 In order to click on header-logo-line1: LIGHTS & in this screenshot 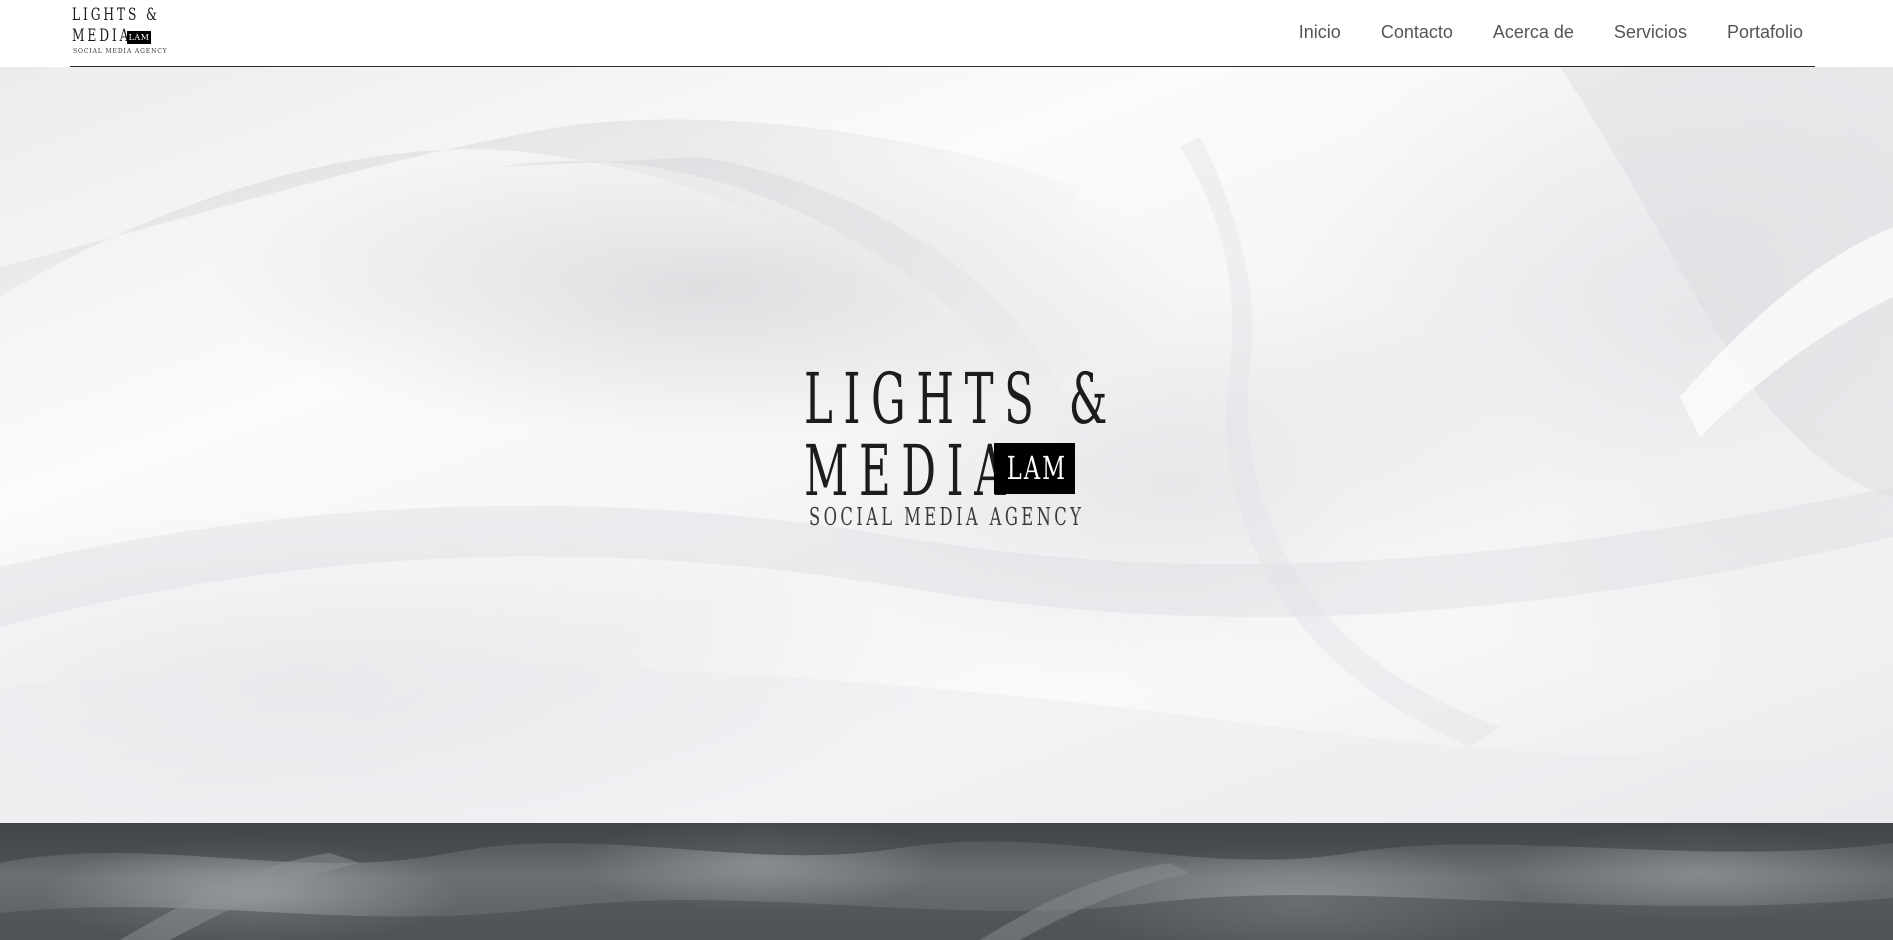, I will do `click(116, 15)`.